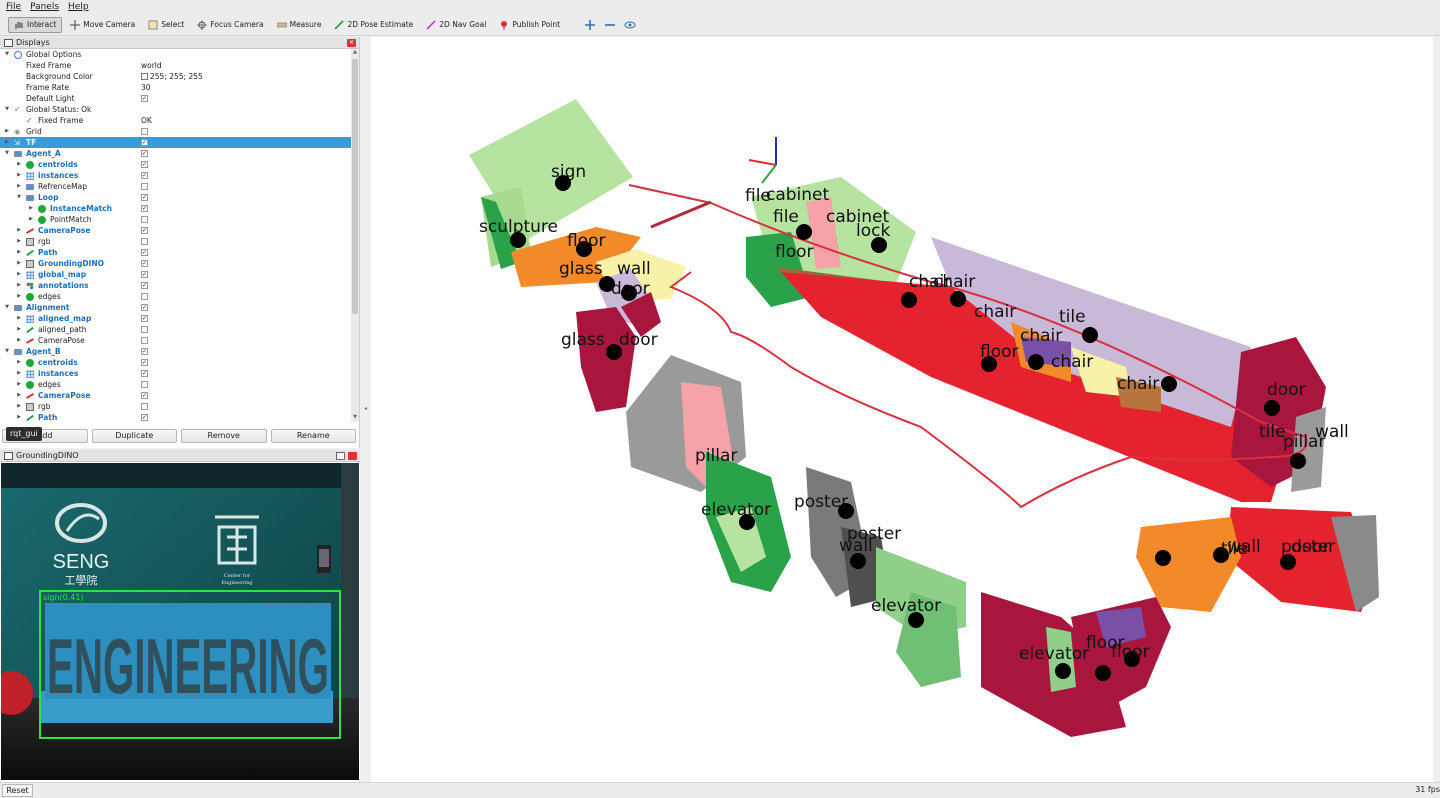 Image resolution: width=1440 pixels, height=798 pixels. What do you see at coordinates (175, 373) in the screenshot?
I see `display-row-instances: ▶ instances ✓` at bounding box center [175, 373].